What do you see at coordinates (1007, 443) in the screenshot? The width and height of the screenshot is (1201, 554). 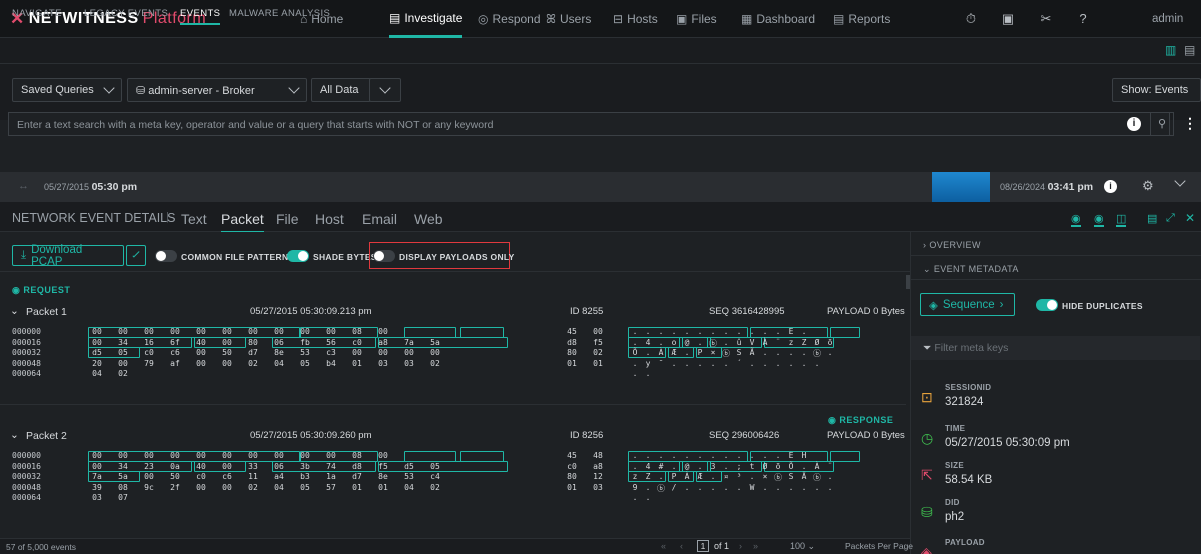 I see `meta-value: 05/27/2015 05:30:09 pm` at bounding box center [1007, 443].